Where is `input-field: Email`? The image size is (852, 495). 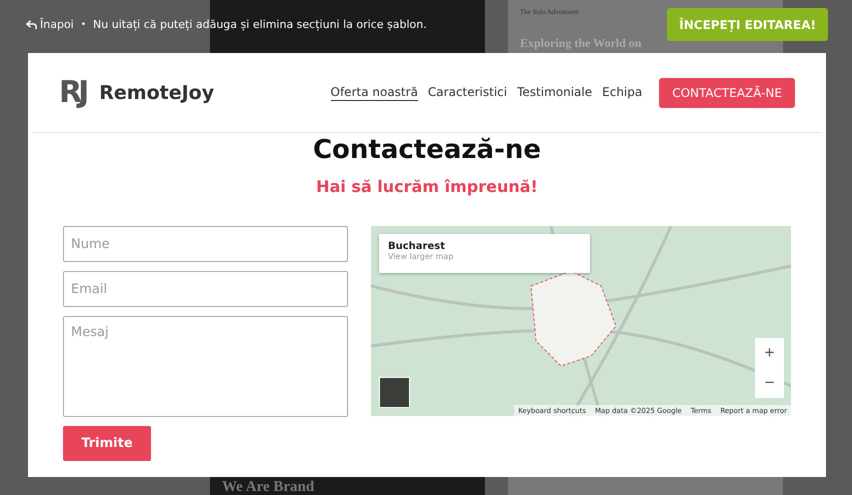
input-field: Email is located at coordinates (205, 289).